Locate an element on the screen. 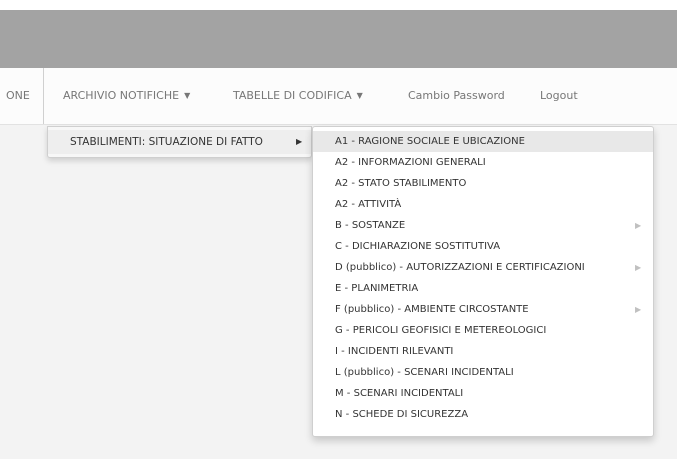 Image resolution: width=677 pixels, height=459 pixels. nav-item-cambio-password: Cambio Password is located at coordinates (456, 96).